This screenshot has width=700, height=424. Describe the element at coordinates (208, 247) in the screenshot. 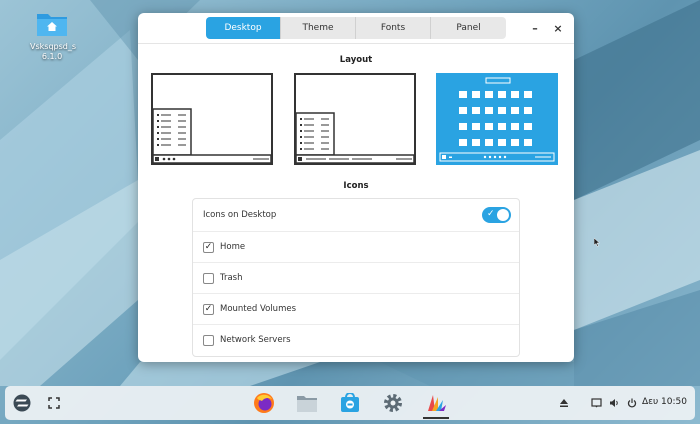

I see `home-checkbox: ✓` at that location.